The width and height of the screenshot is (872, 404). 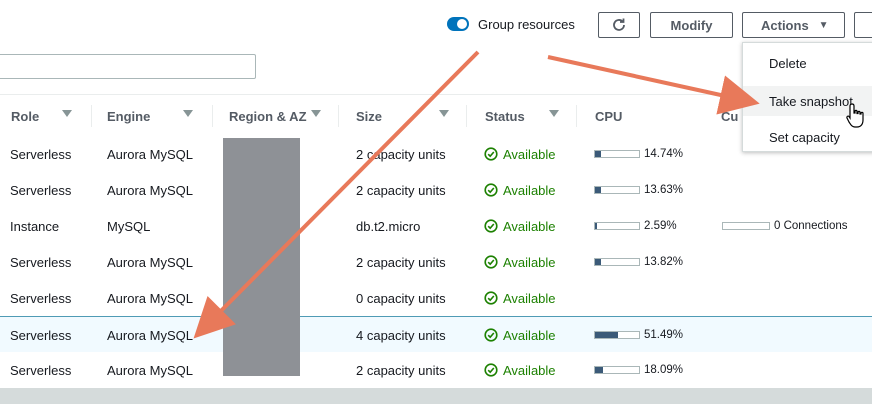 What do you see at coordinates (855, 115) in the screenshot?
I see `hand-pointer-icon` at bounding box center [855, 115].